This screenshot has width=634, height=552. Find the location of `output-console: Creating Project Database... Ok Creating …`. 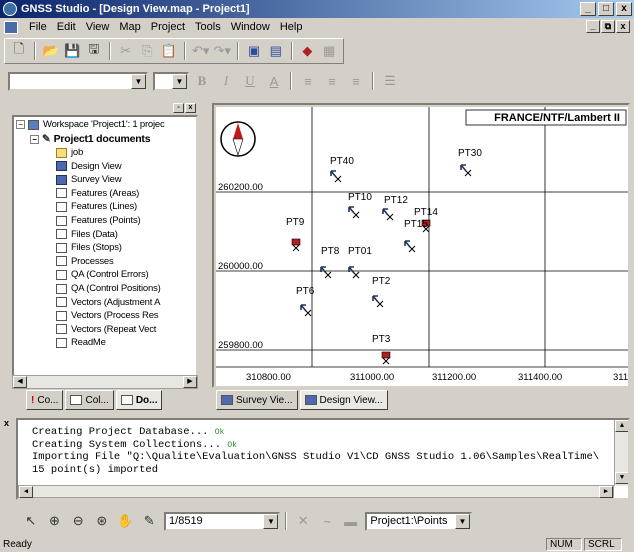

output-console: Creating Project Database... Ok Creating … is located at coordinates (323, 459).